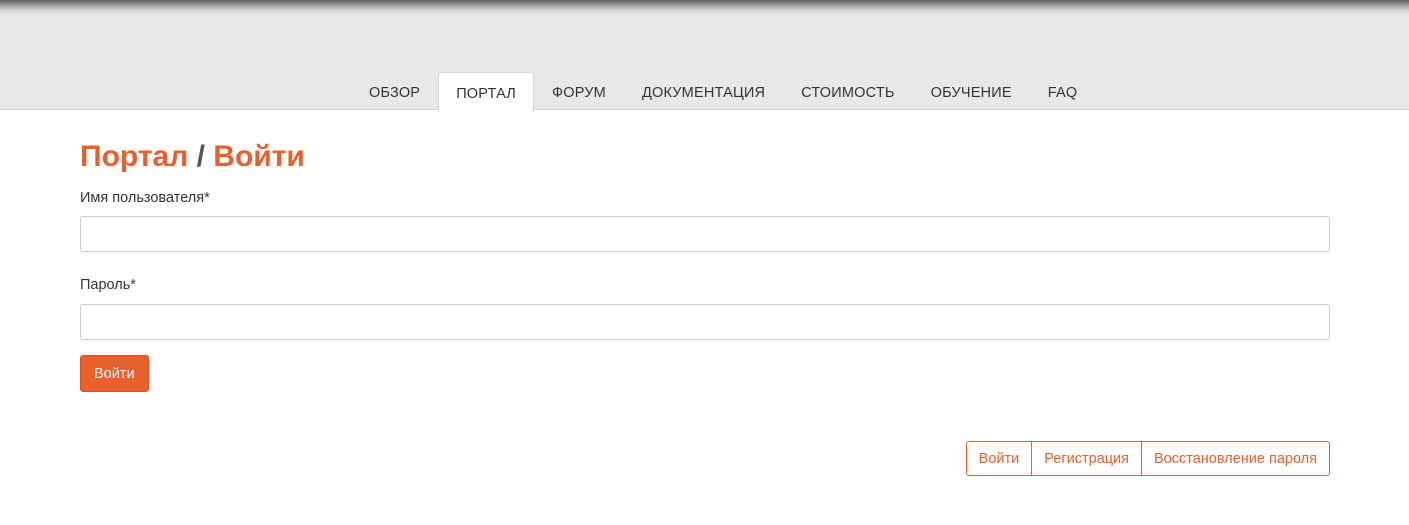 Image resolution: width=1409 pixels, height=525 pixels. What do you see at coordinates (394, 91) in the screenshot?
I see `tab-overview: ОБЗОР` at bounding box center [394, 91].